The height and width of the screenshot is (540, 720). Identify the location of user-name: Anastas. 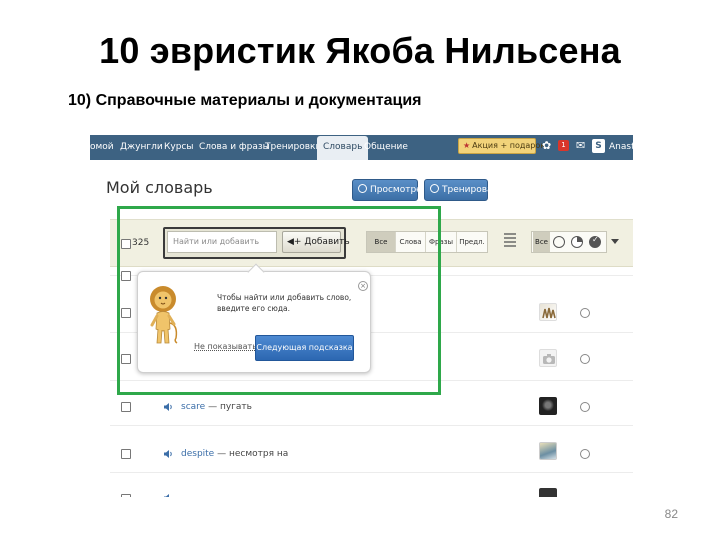
(621, 147).